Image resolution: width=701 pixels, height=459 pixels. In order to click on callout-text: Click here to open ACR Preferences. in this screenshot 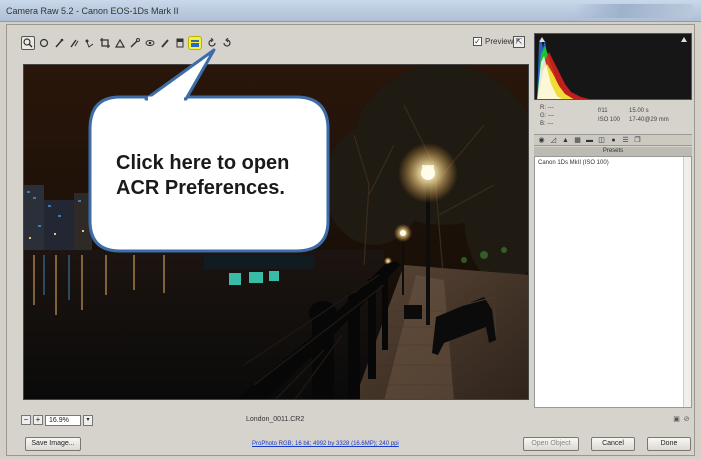, I will do `click(216, 176)`.